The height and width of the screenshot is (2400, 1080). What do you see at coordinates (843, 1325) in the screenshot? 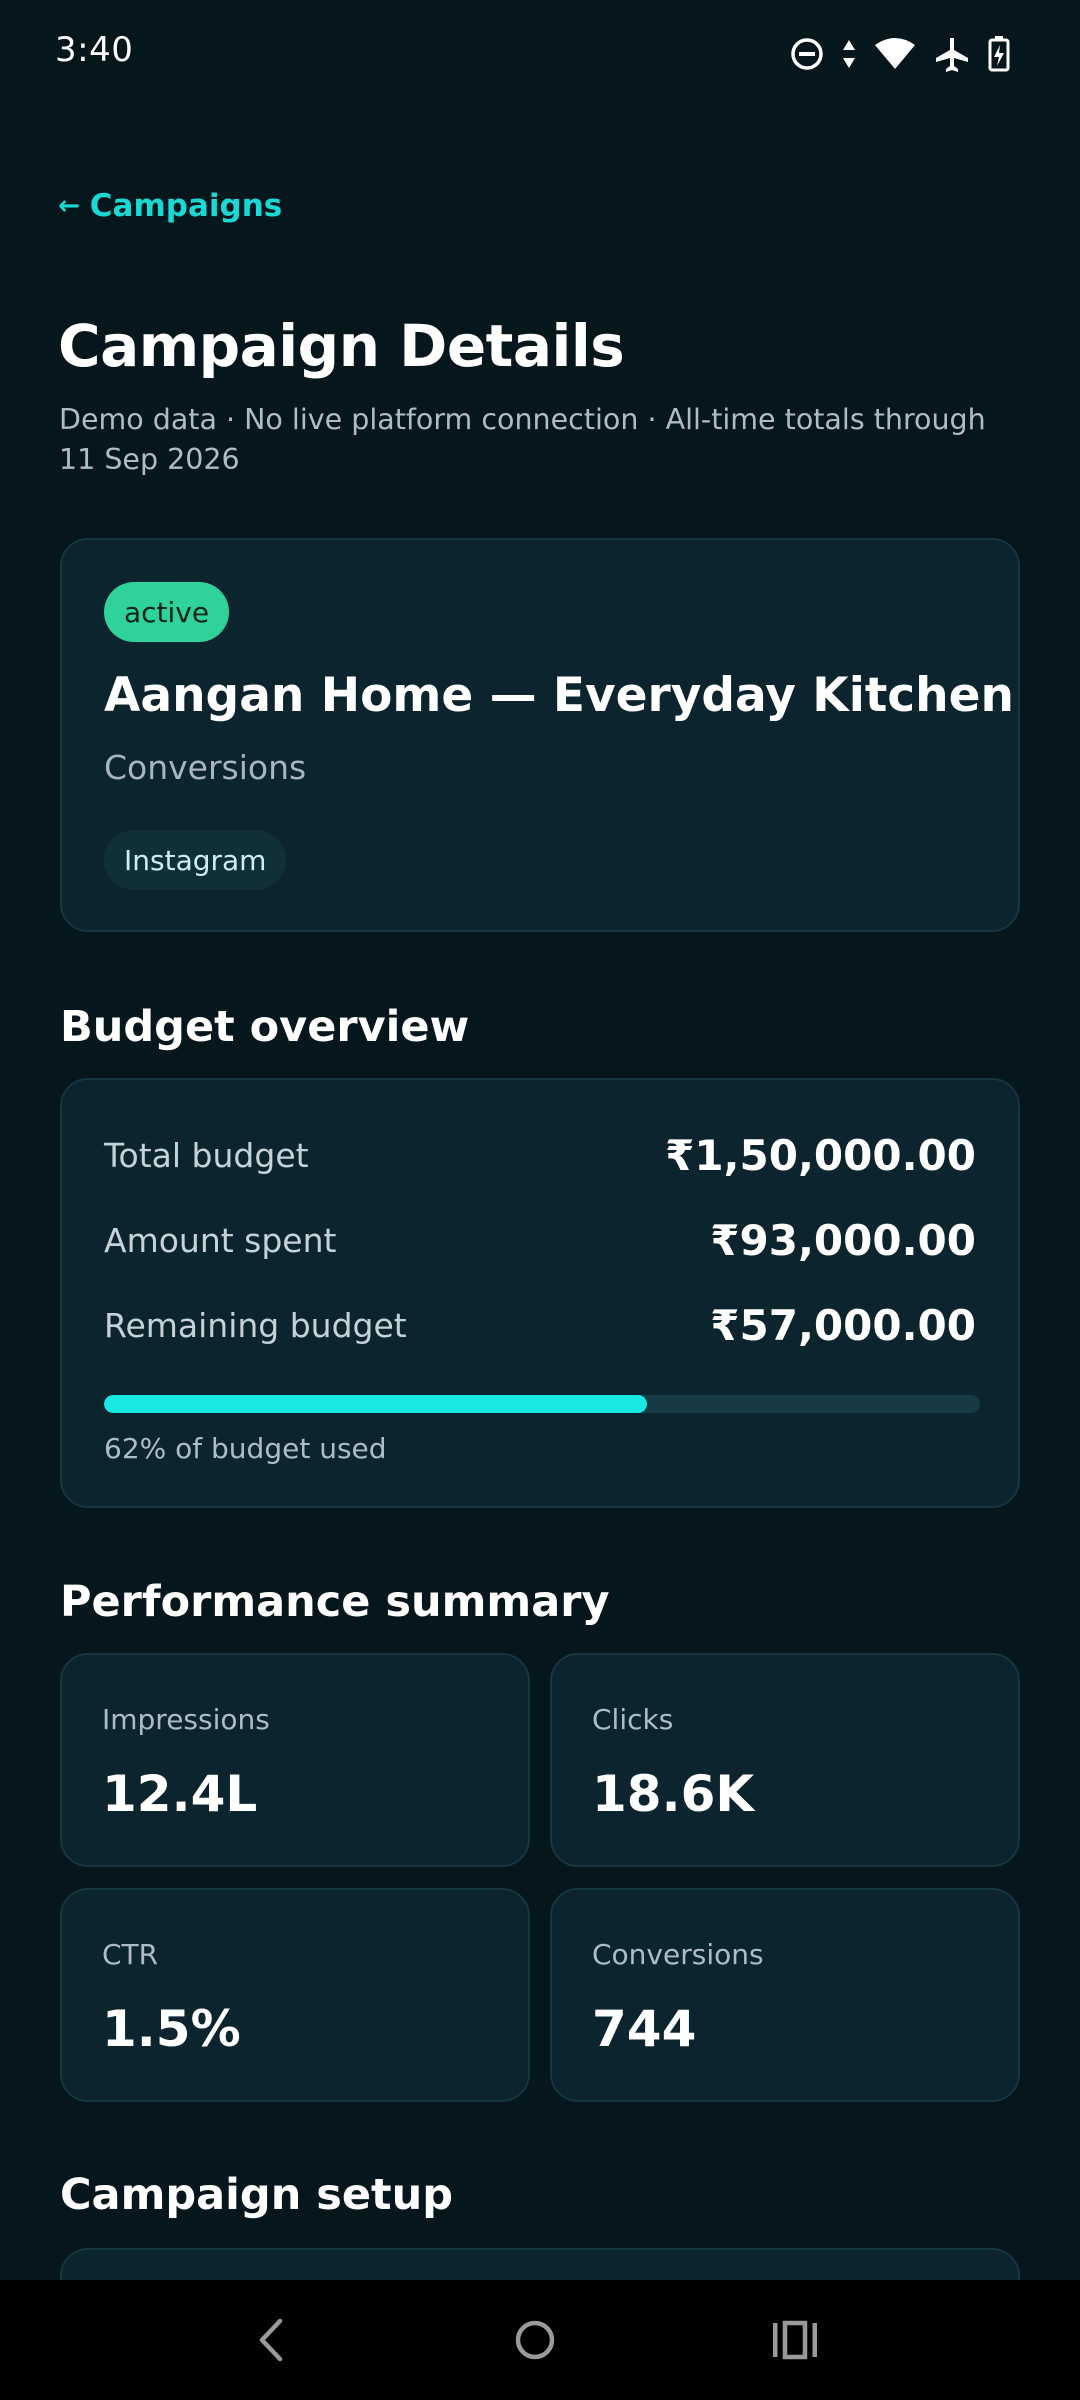
I see `remaining-budget-value: ₹57,000.00` at bounding box center [843, 1325].